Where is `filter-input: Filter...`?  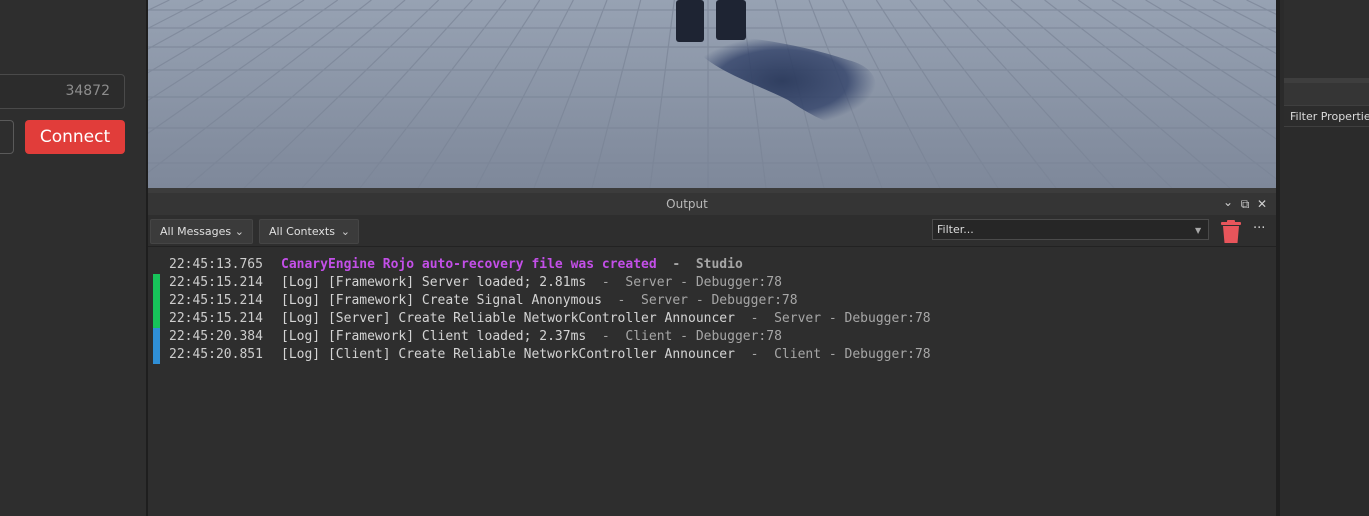
filter-input: Filter... is located at coordinates (1070, 229).